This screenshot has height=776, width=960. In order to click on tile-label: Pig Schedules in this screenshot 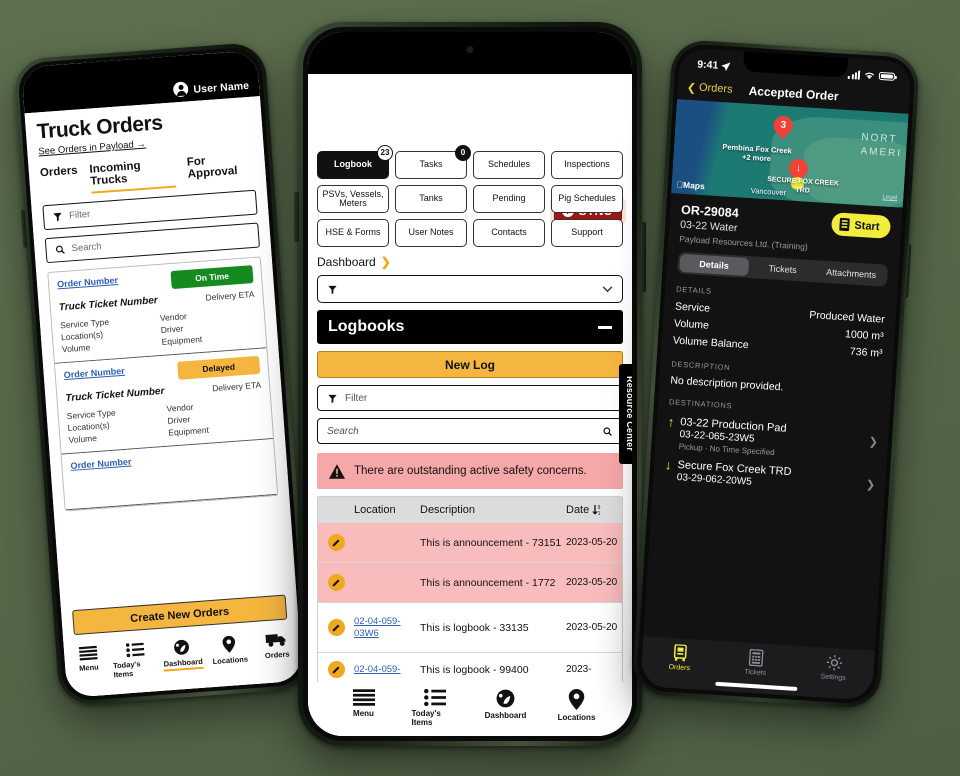, I will do `click(587, 198)`.